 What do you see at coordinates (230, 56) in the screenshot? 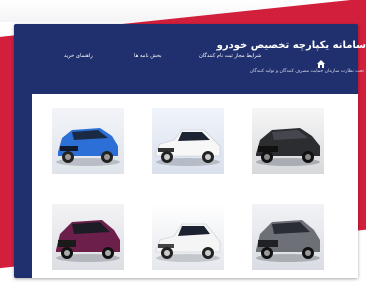
I see `nav-item-registration-terms: شرایط مجاز ثبت نام کنندگان` at bounding box center [230, 56].